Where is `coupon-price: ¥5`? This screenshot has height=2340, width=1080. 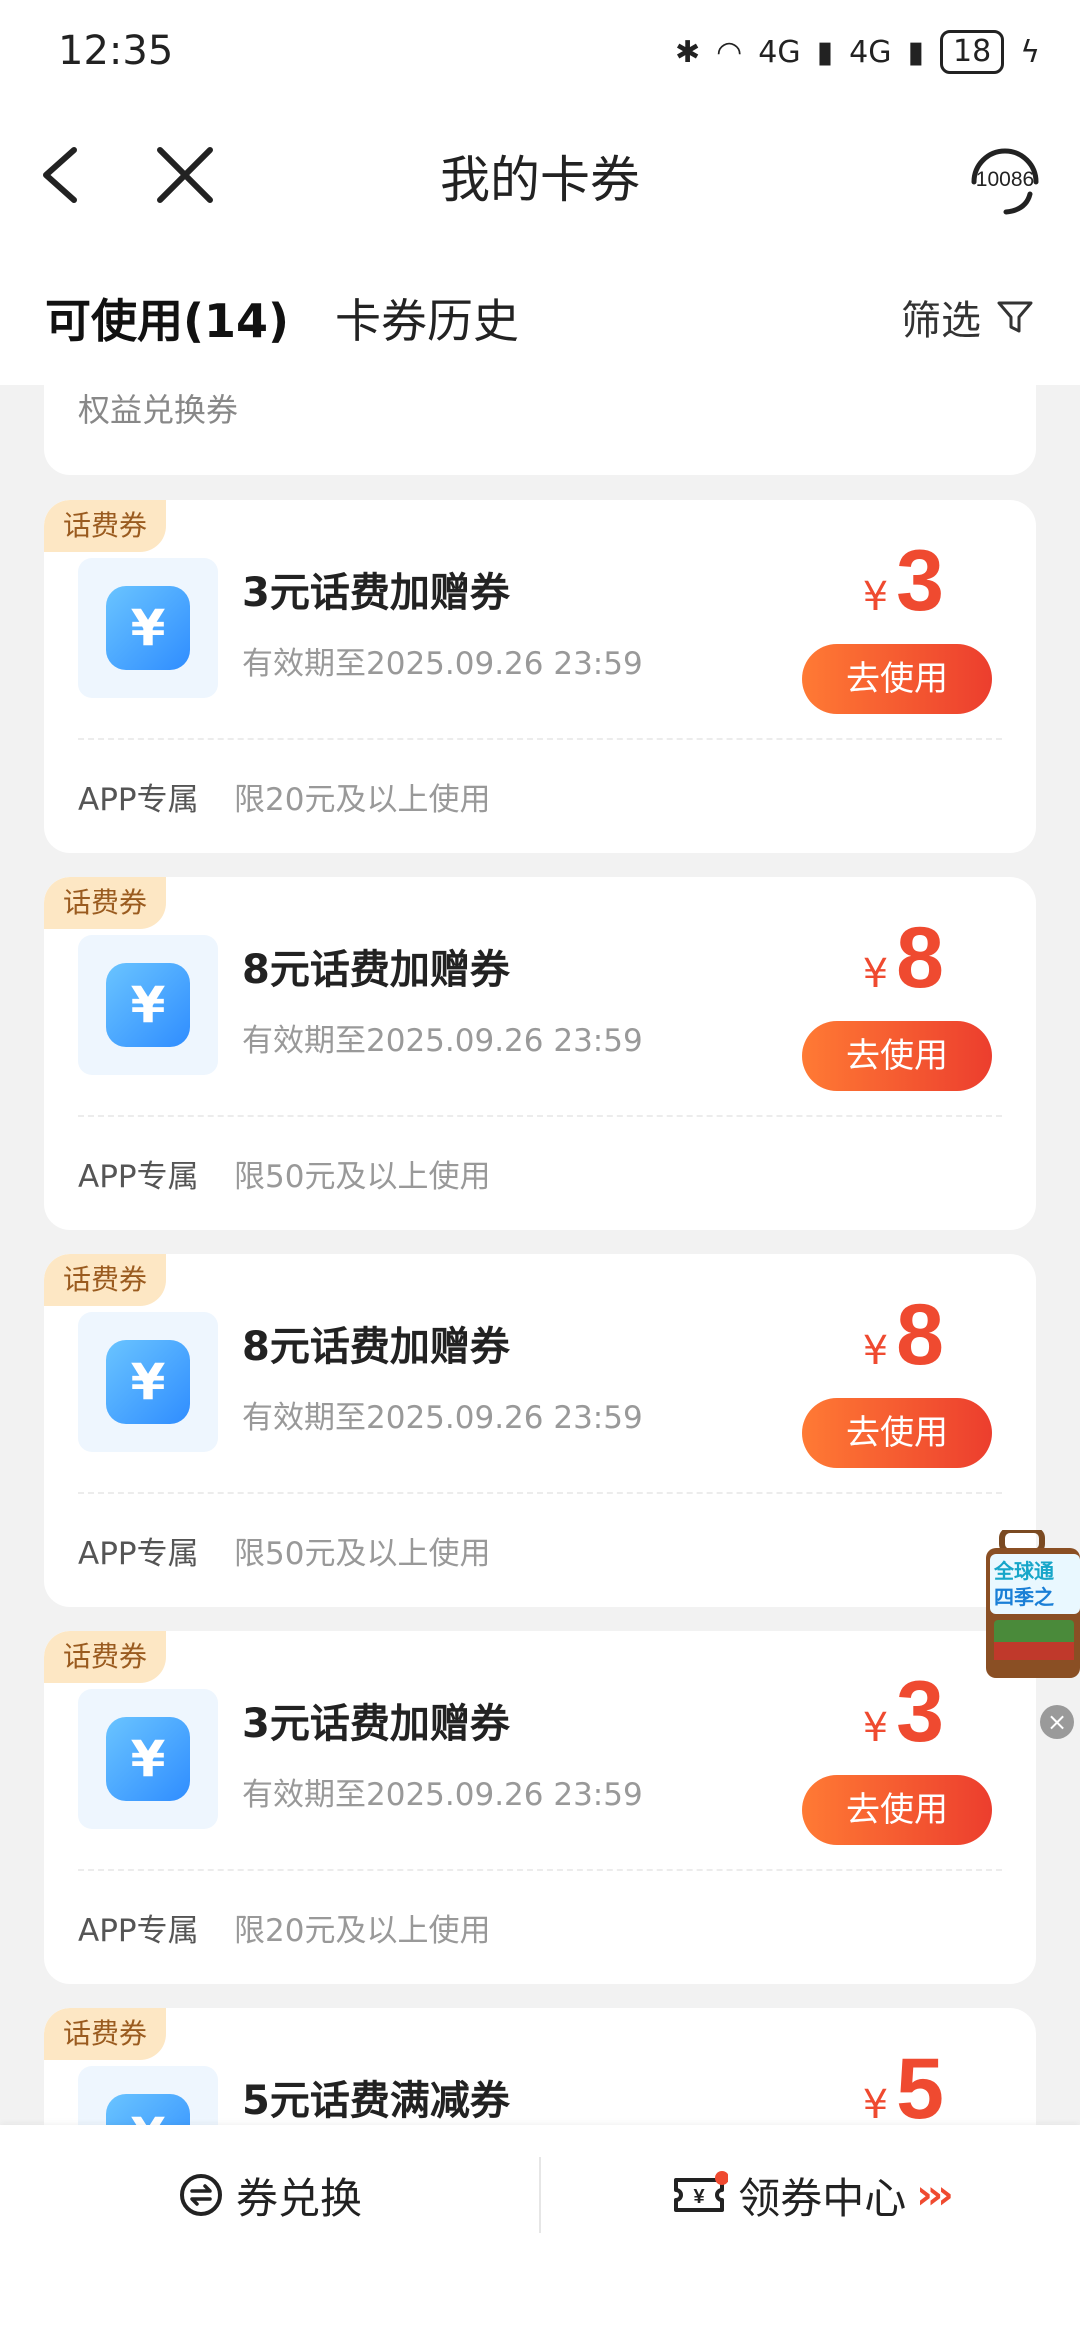 coupon-price: ¥5 is located at coordinates (903, 2082).